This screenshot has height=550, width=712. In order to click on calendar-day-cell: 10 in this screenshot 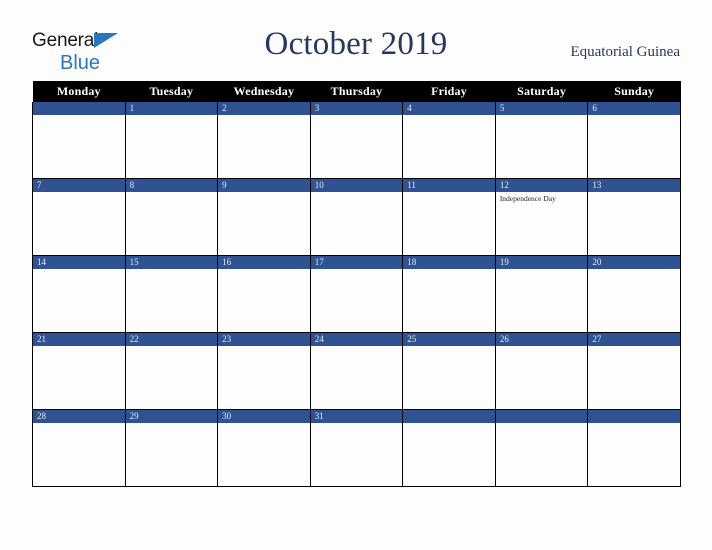, I will do `click(356, 217)`.